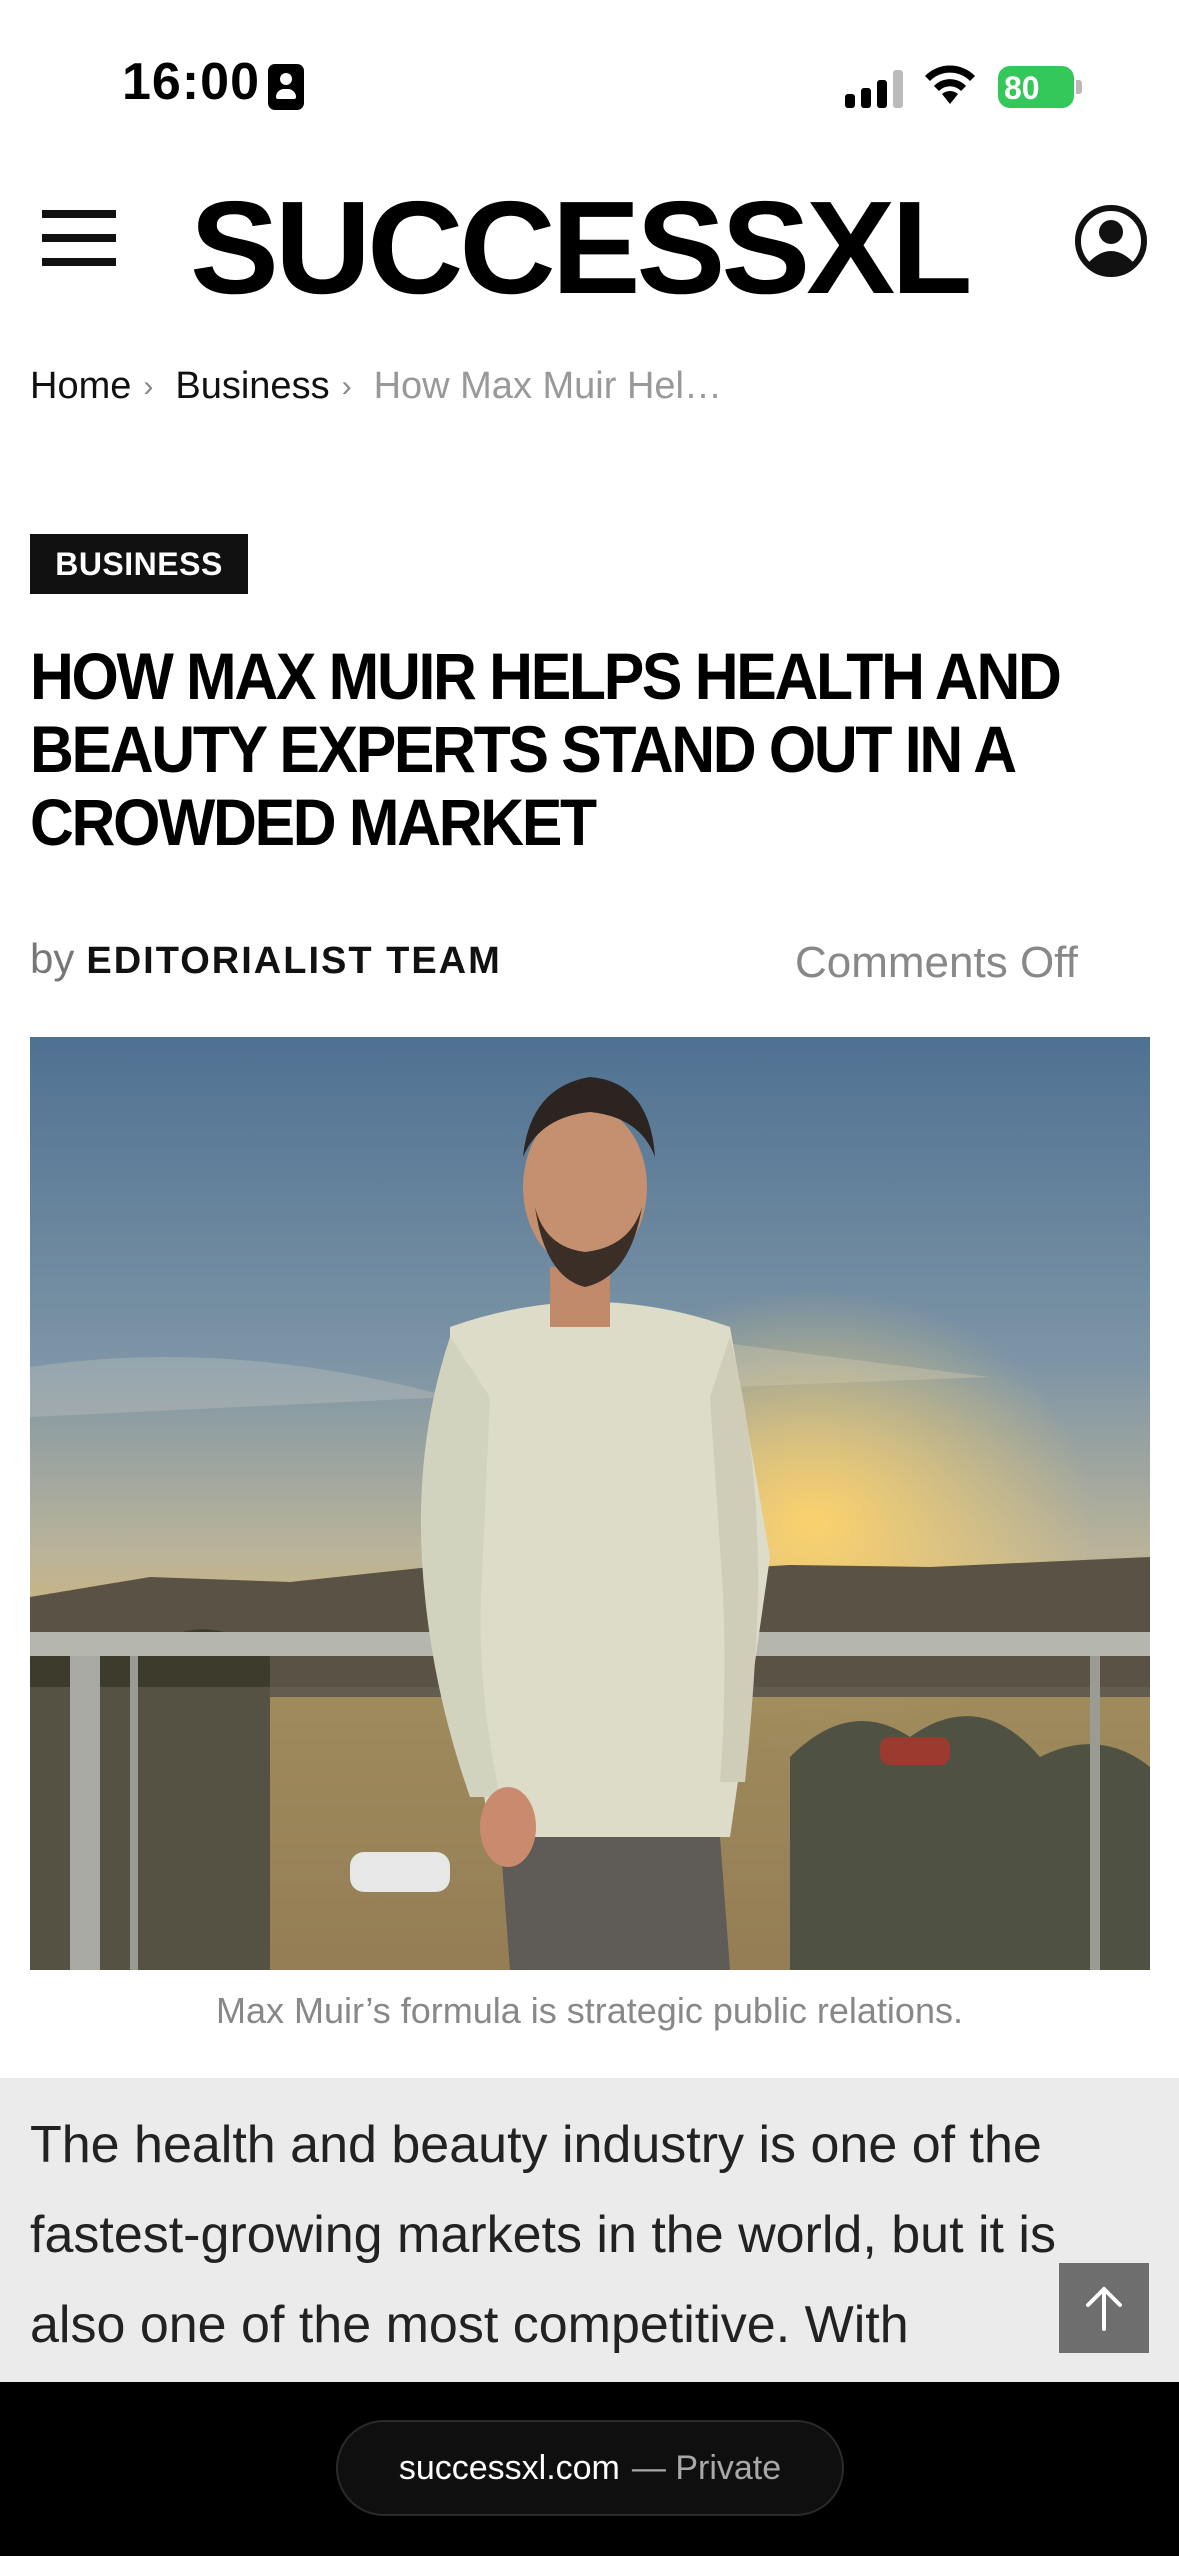  I want to click on status-time: 16:00, so click(191, 82).